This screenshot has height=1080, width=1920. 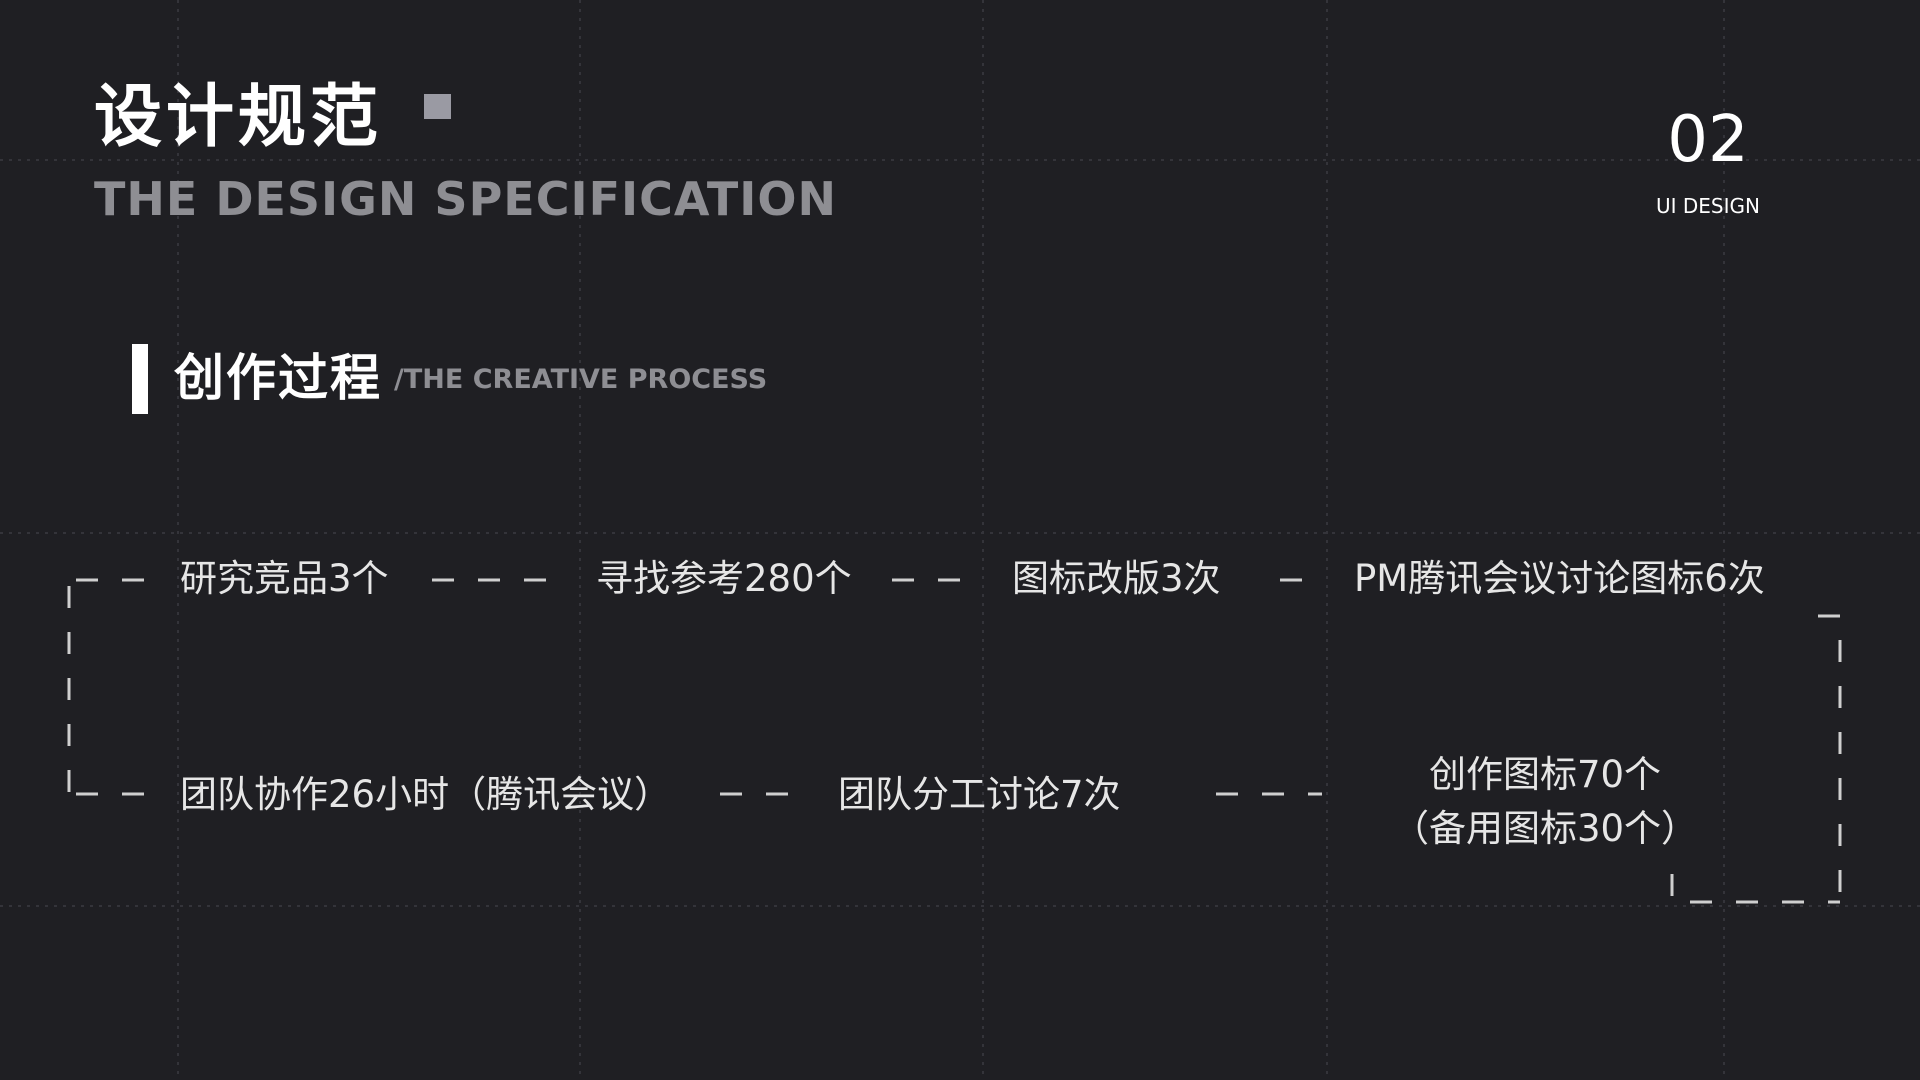 What do you see at coordinates (1116, 578) in the screenshot?
I see `process-step-3: 图标改版3次` at bounding box center [1116, 578].